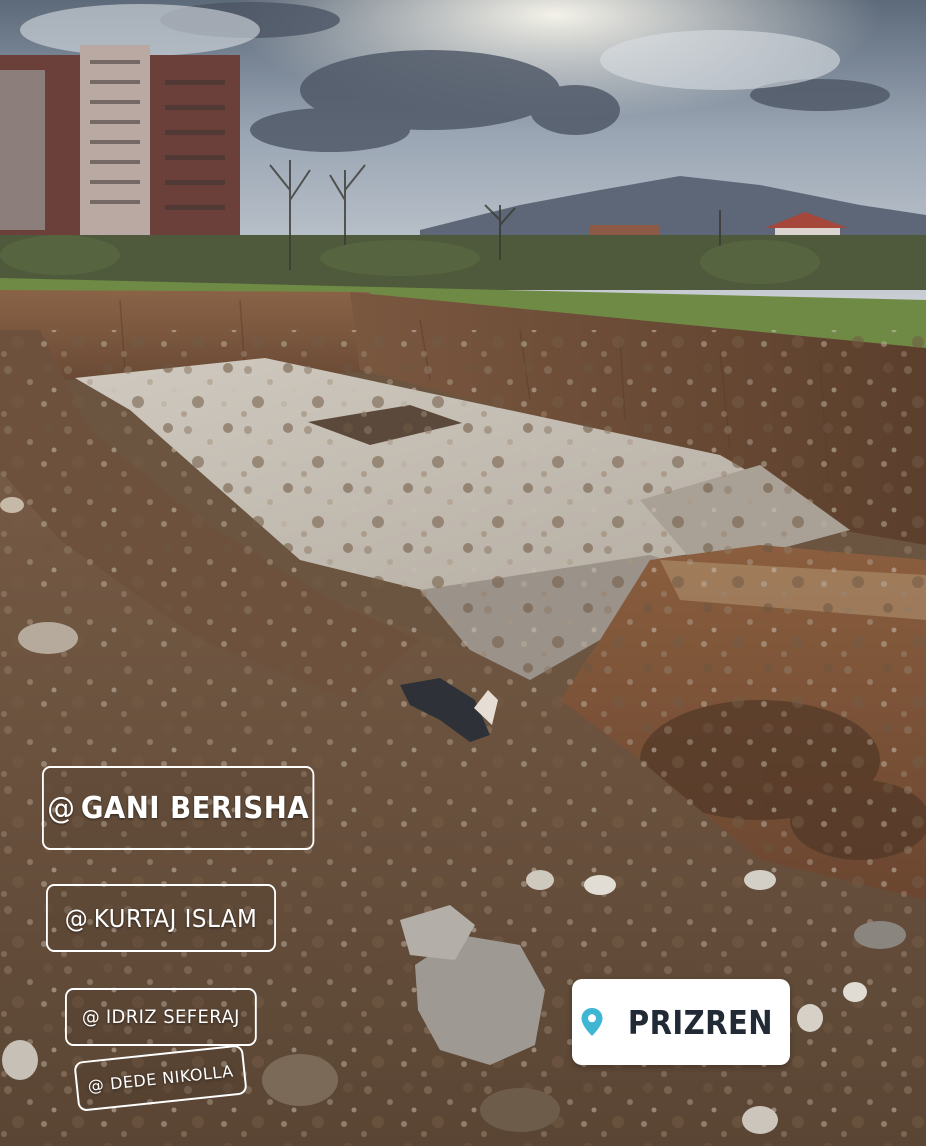 The height and width of the screenshot is (1146, 926). Describe the element at coordinates (195, 808) in the screenshot. I see `mention-name: GANI BERISHA` at that location.